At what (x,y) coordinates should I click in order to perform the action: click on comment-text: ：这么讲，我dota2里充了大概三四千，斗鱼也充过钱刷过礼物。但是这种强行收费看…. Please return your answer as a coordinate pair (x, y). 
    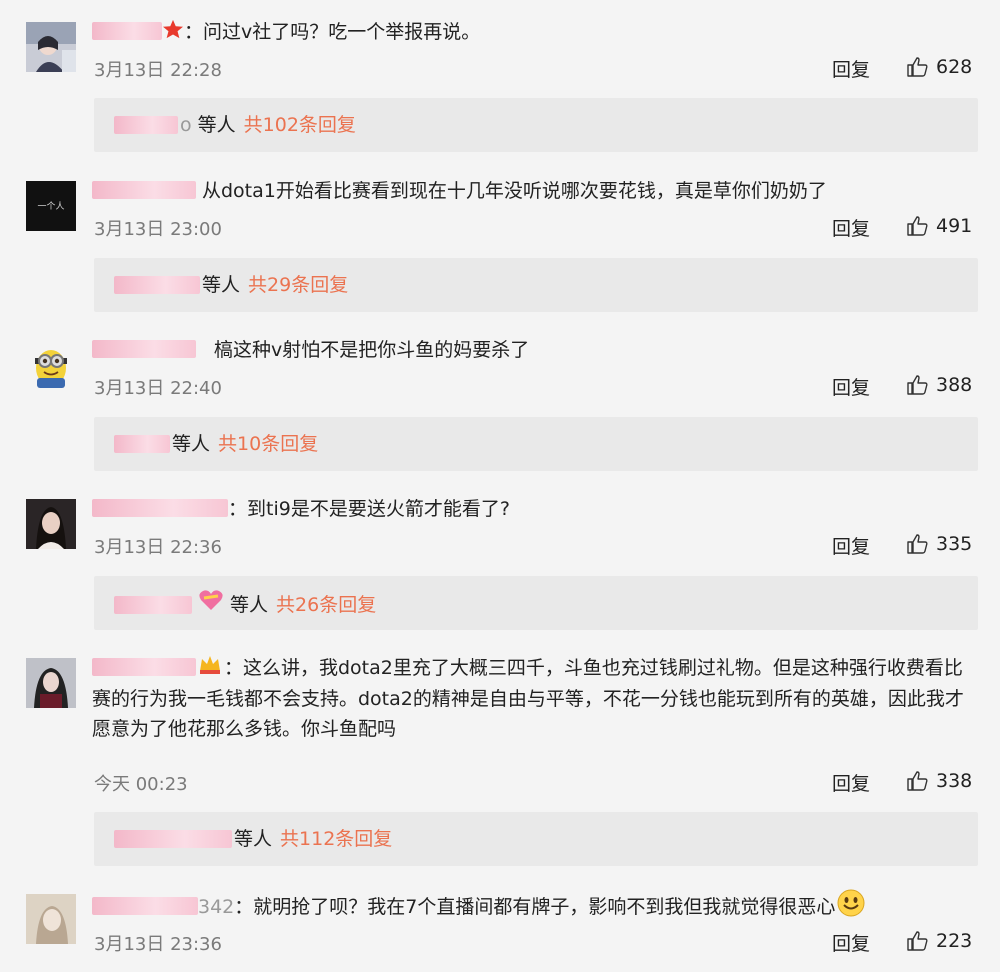
    Looking at the image, I should click on (528, 698).